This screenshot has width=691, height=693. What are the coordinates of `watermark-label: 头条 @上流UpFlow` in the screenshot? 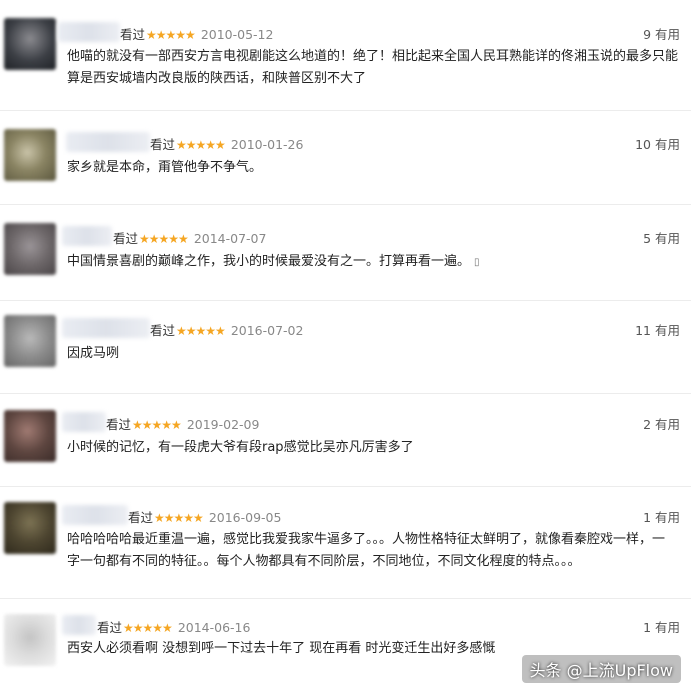 It's located at (601, 669).